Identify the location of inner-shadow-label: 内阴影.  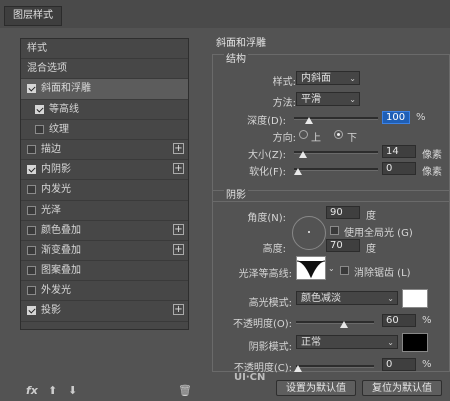
(56, 170).